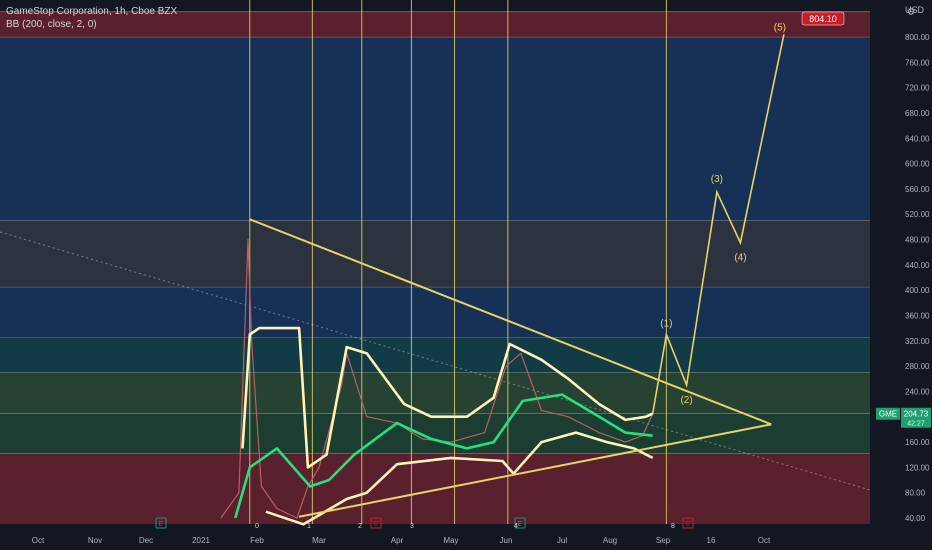 This screenshot has width=932, height=550. I want to click on y-tick-label: 520.00, so click(917, 214).